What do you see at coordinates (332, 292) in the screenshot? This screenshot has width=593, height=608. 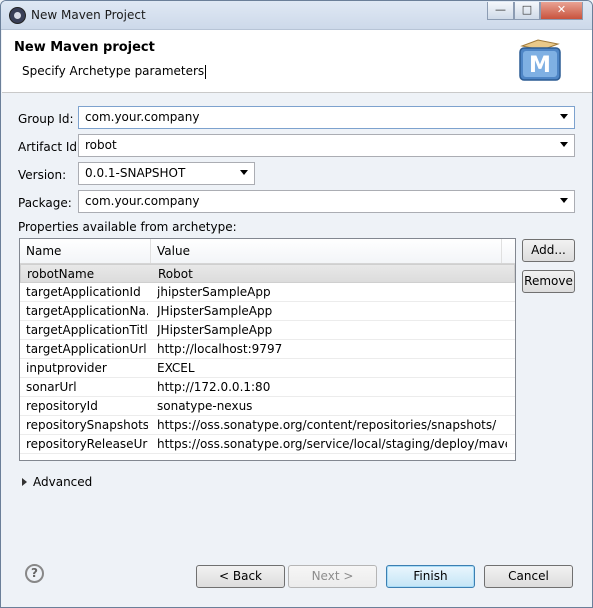 I see `property-value-cell: jhipsterSampleApp` at bounding box center [332, 292].